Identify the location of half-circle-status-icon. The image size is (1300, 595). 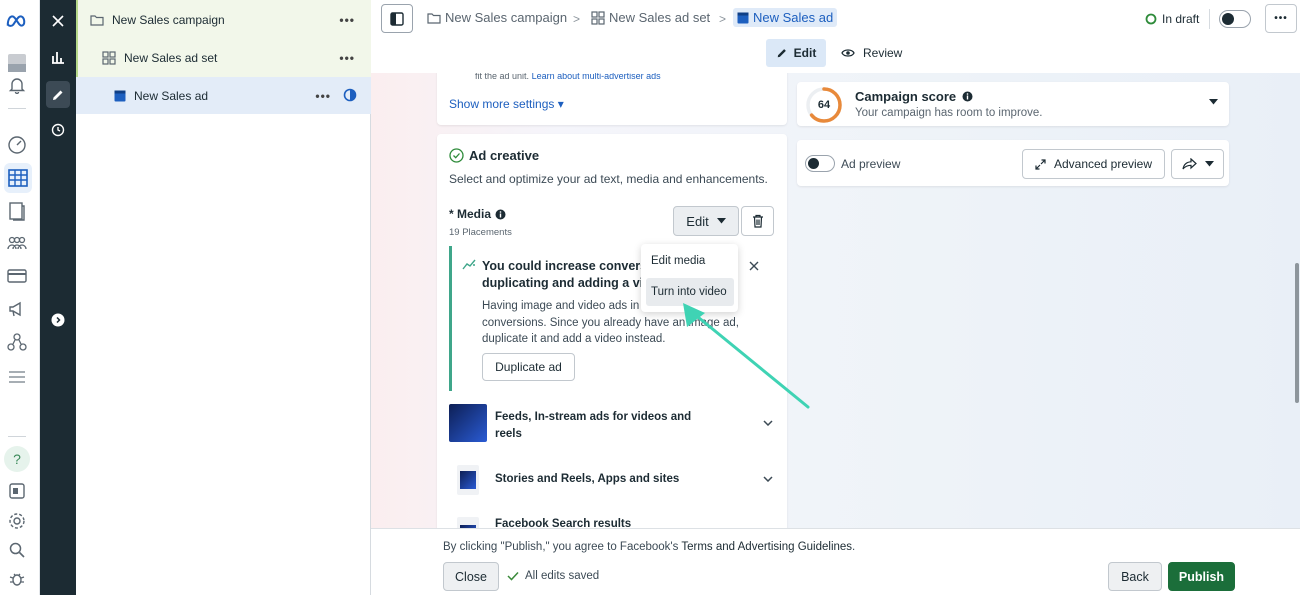
(350, 95).